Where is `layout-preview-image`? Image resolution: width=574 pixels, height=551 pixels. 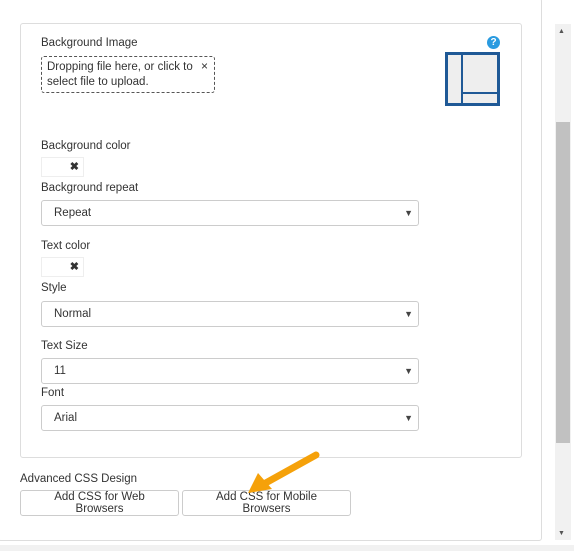 layout-preview-image is located at coordinates (472, 79).